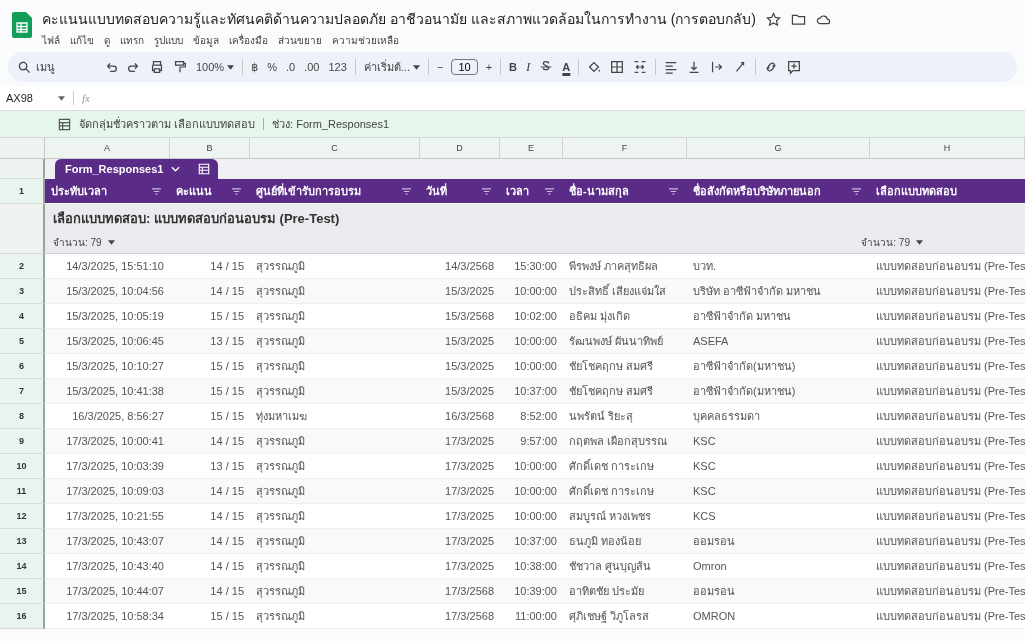 Image resolution: width=1025 pixels, height=641 pixels. What do you see at coordinates (82, 40) in the screenshot?
I see `menu-item: แก้ไข` at bounding box center [82, 40].